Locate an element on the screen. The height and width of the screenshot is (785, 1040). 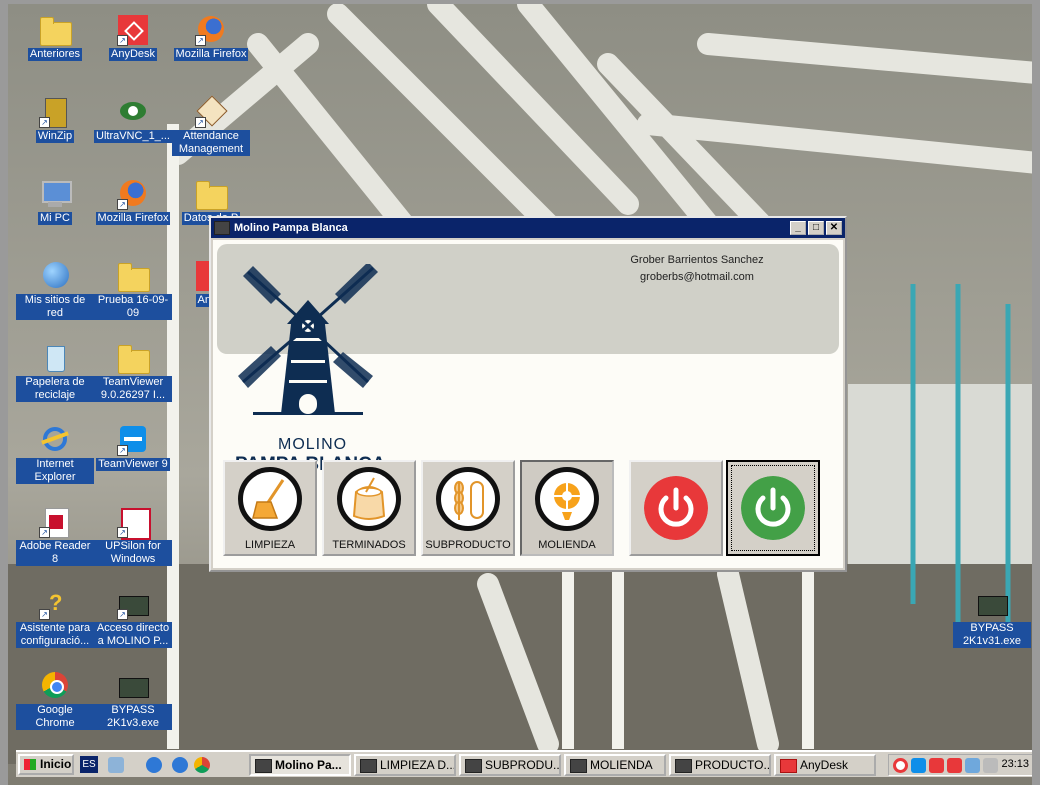
language-indicator: ES is located at coordinates (89, 764).